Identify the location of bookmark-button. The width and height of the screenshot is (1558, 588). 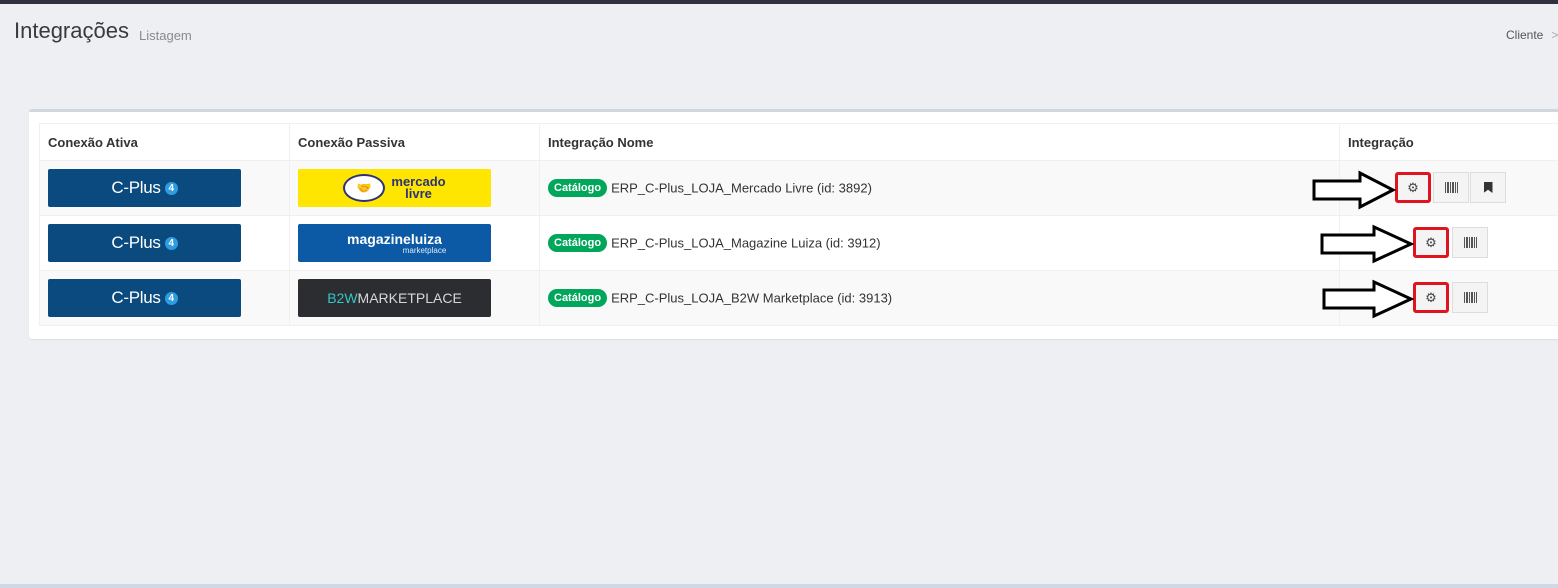
(1488, 187).